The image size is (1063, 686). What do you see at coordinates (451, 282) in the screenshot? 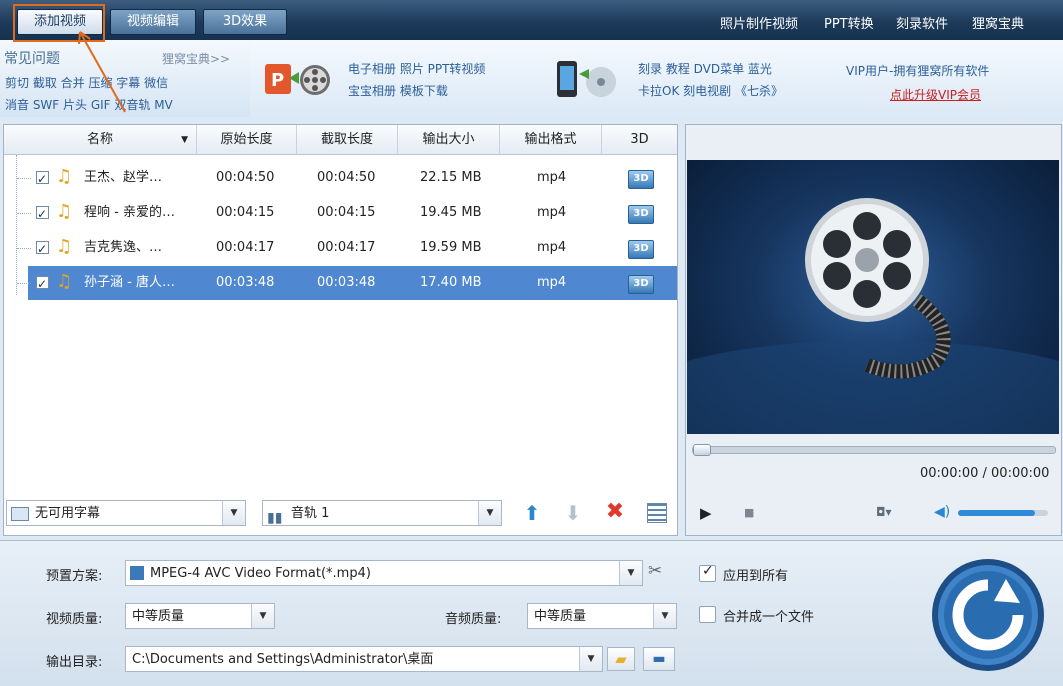
I see `cell-size: 17.40 MB` at bounding box center [451, 282].